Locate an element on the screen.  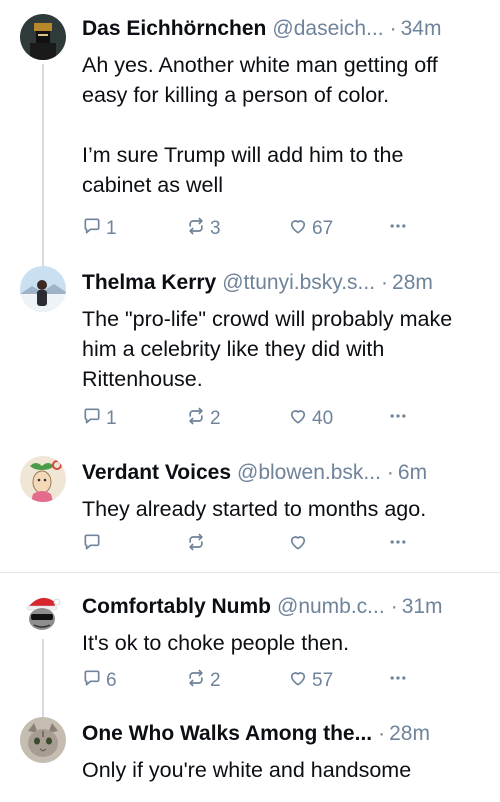
post-header: Thelma Kerry @ttunyi.bsky.s... · 28m is located at coordinates (281, 283).